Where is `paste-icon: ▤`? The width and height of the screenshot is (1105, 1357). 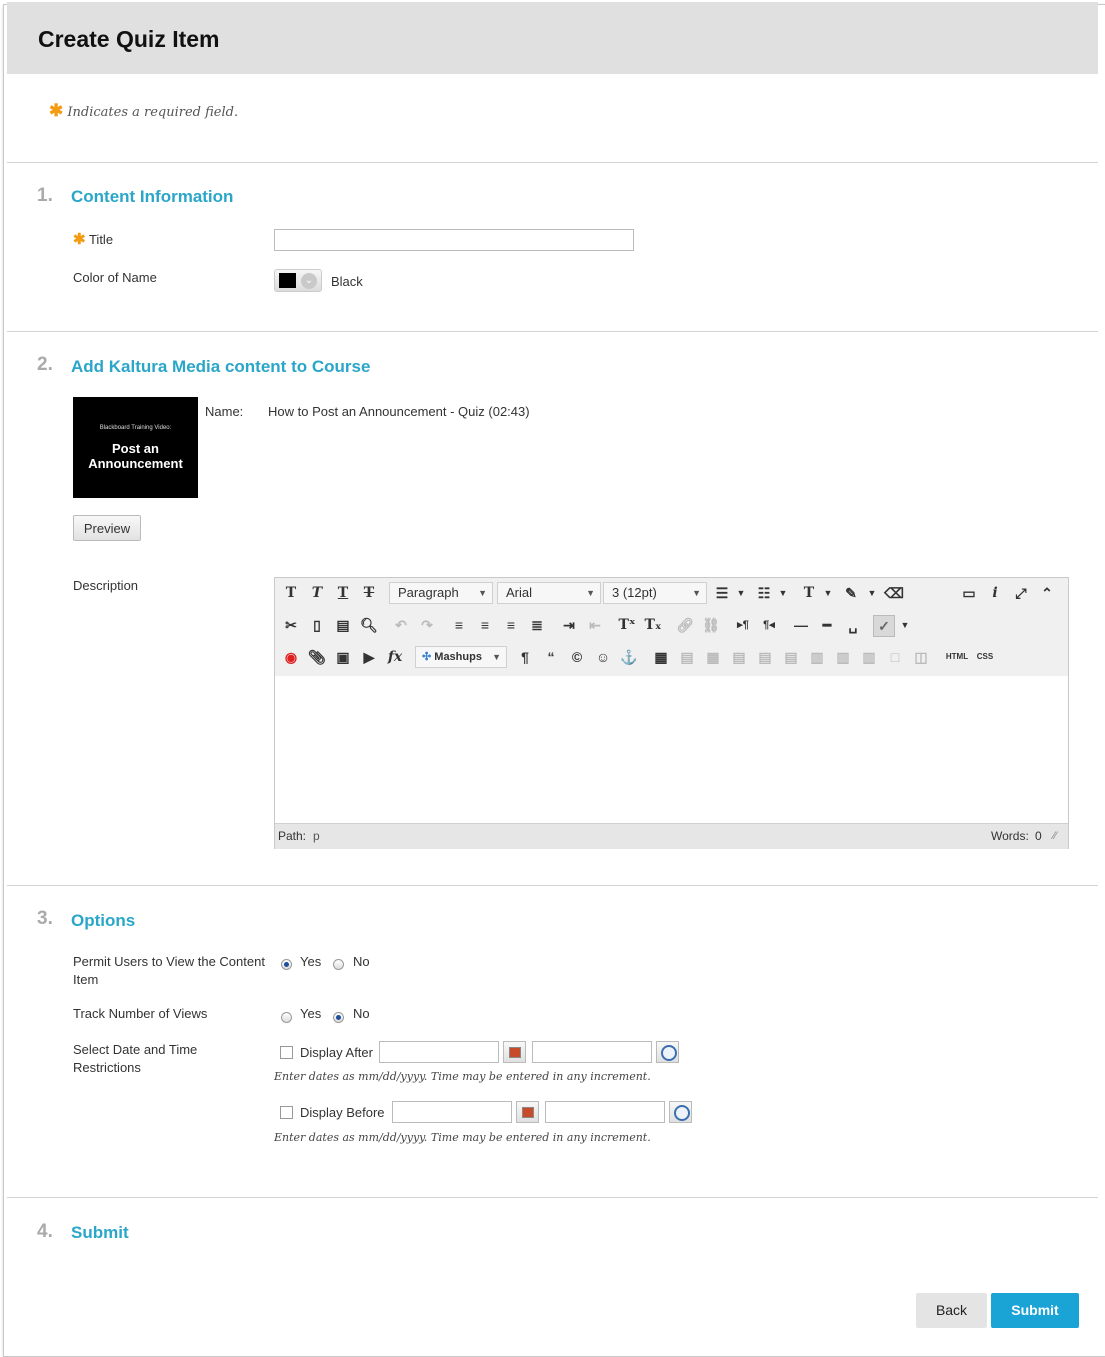 paste-icon: ▤ is located at coordinates (343, 625).